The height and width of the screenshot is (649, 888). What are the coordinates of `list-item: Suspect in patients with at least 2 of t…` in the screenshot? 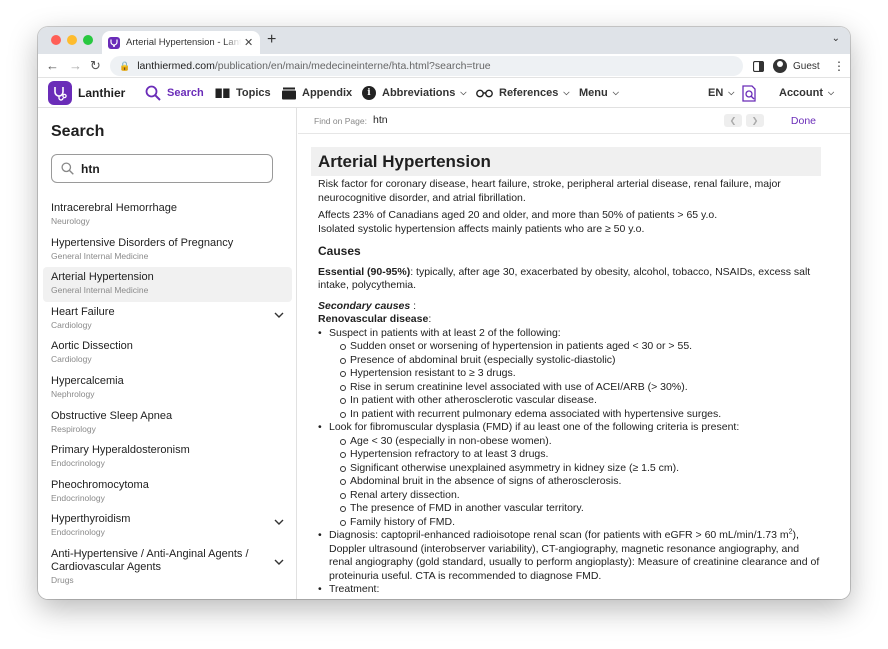 It's located at (569, 374).